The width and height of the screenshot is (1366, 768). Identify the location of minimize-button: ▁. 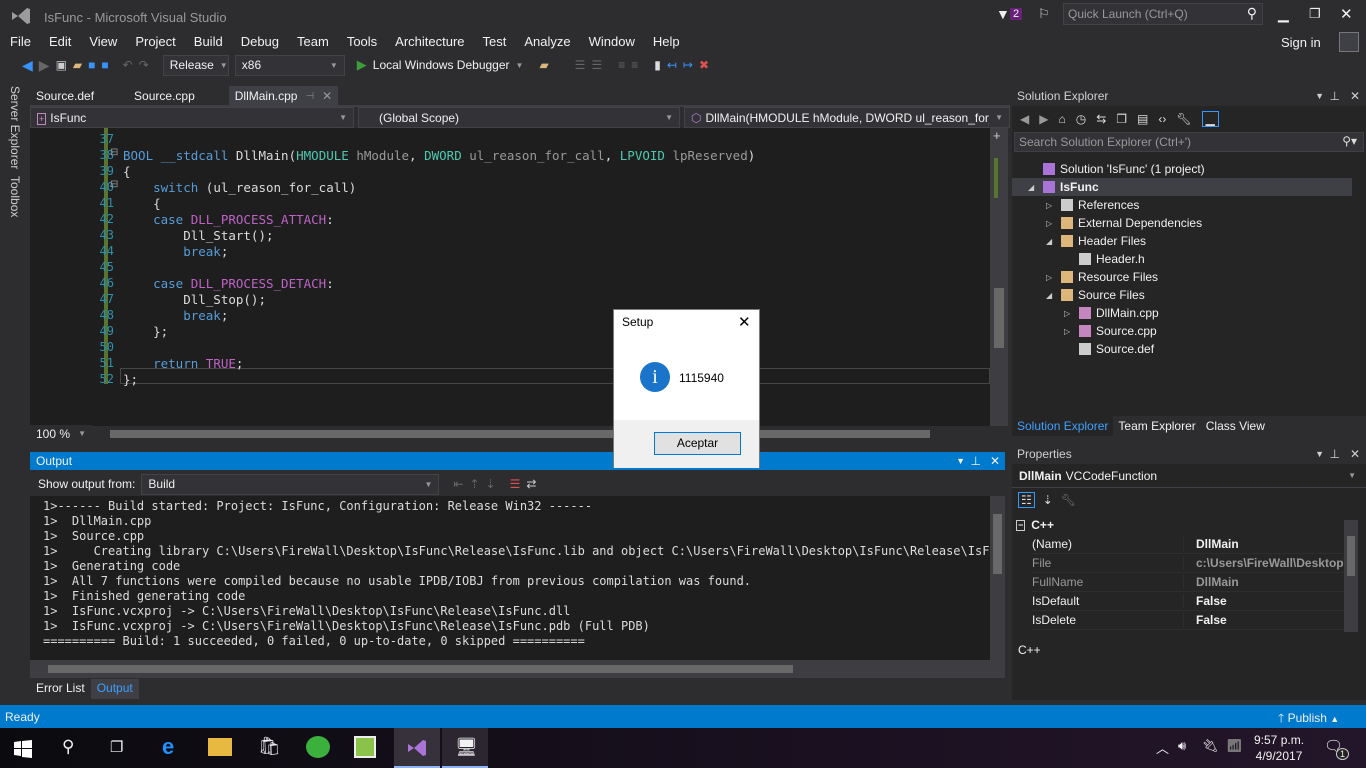
(1283, 14).